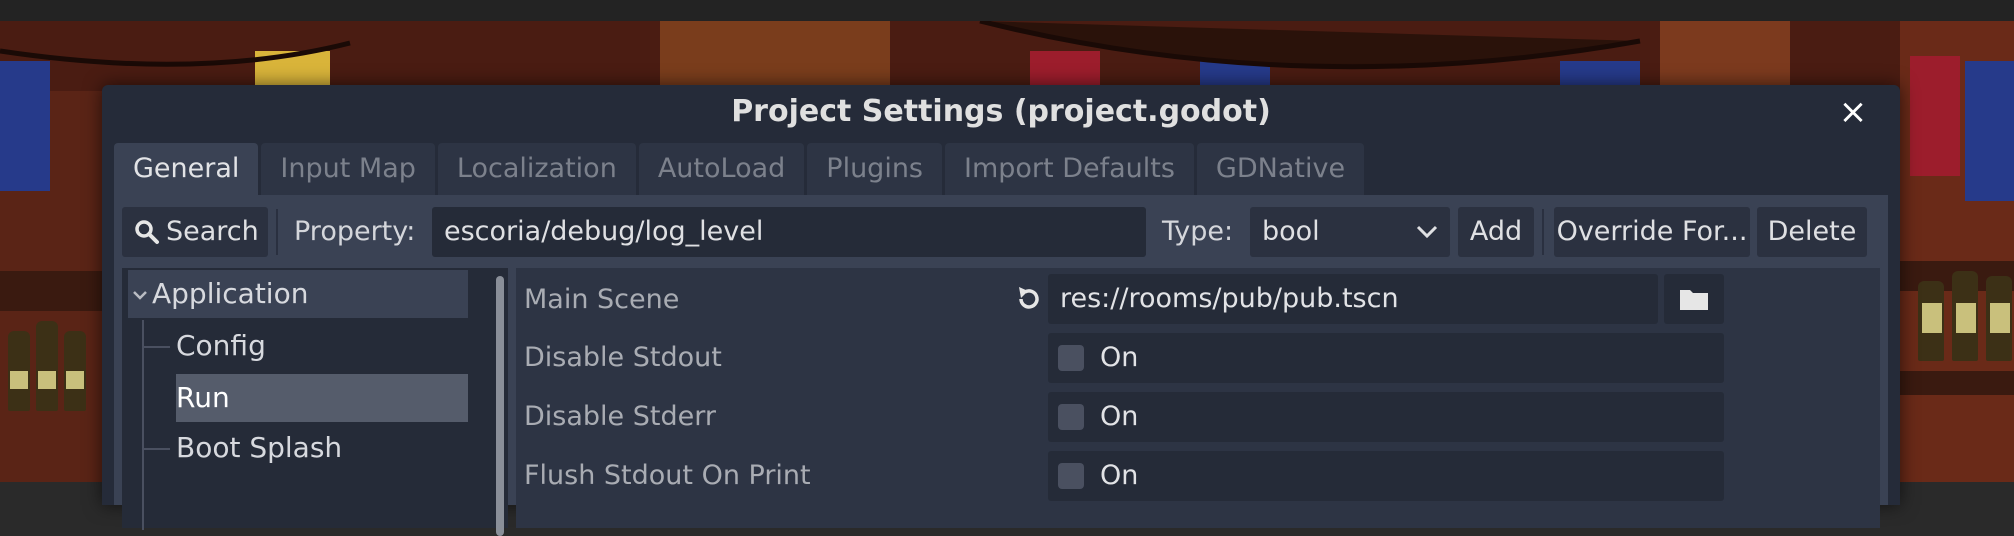 The image size is (2014, 536). I want to click on main-scene-value: res://rooms/pub/pub.tscn, so click(1229, 298).